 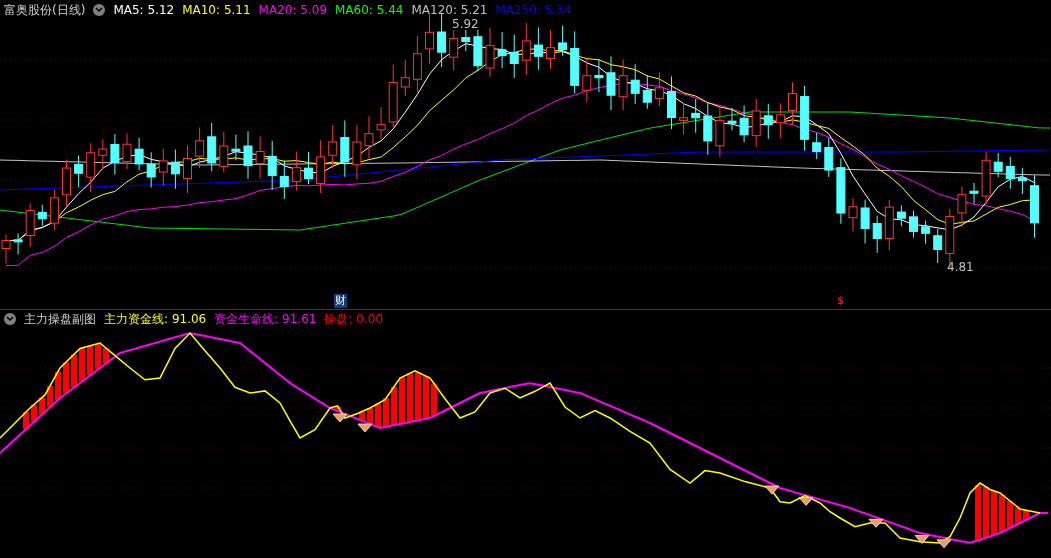 What do you see at coordinates (60, 319) in the screenshot?
I see `chart-title: 主力操盘副图` at bounding box center [60, 319].